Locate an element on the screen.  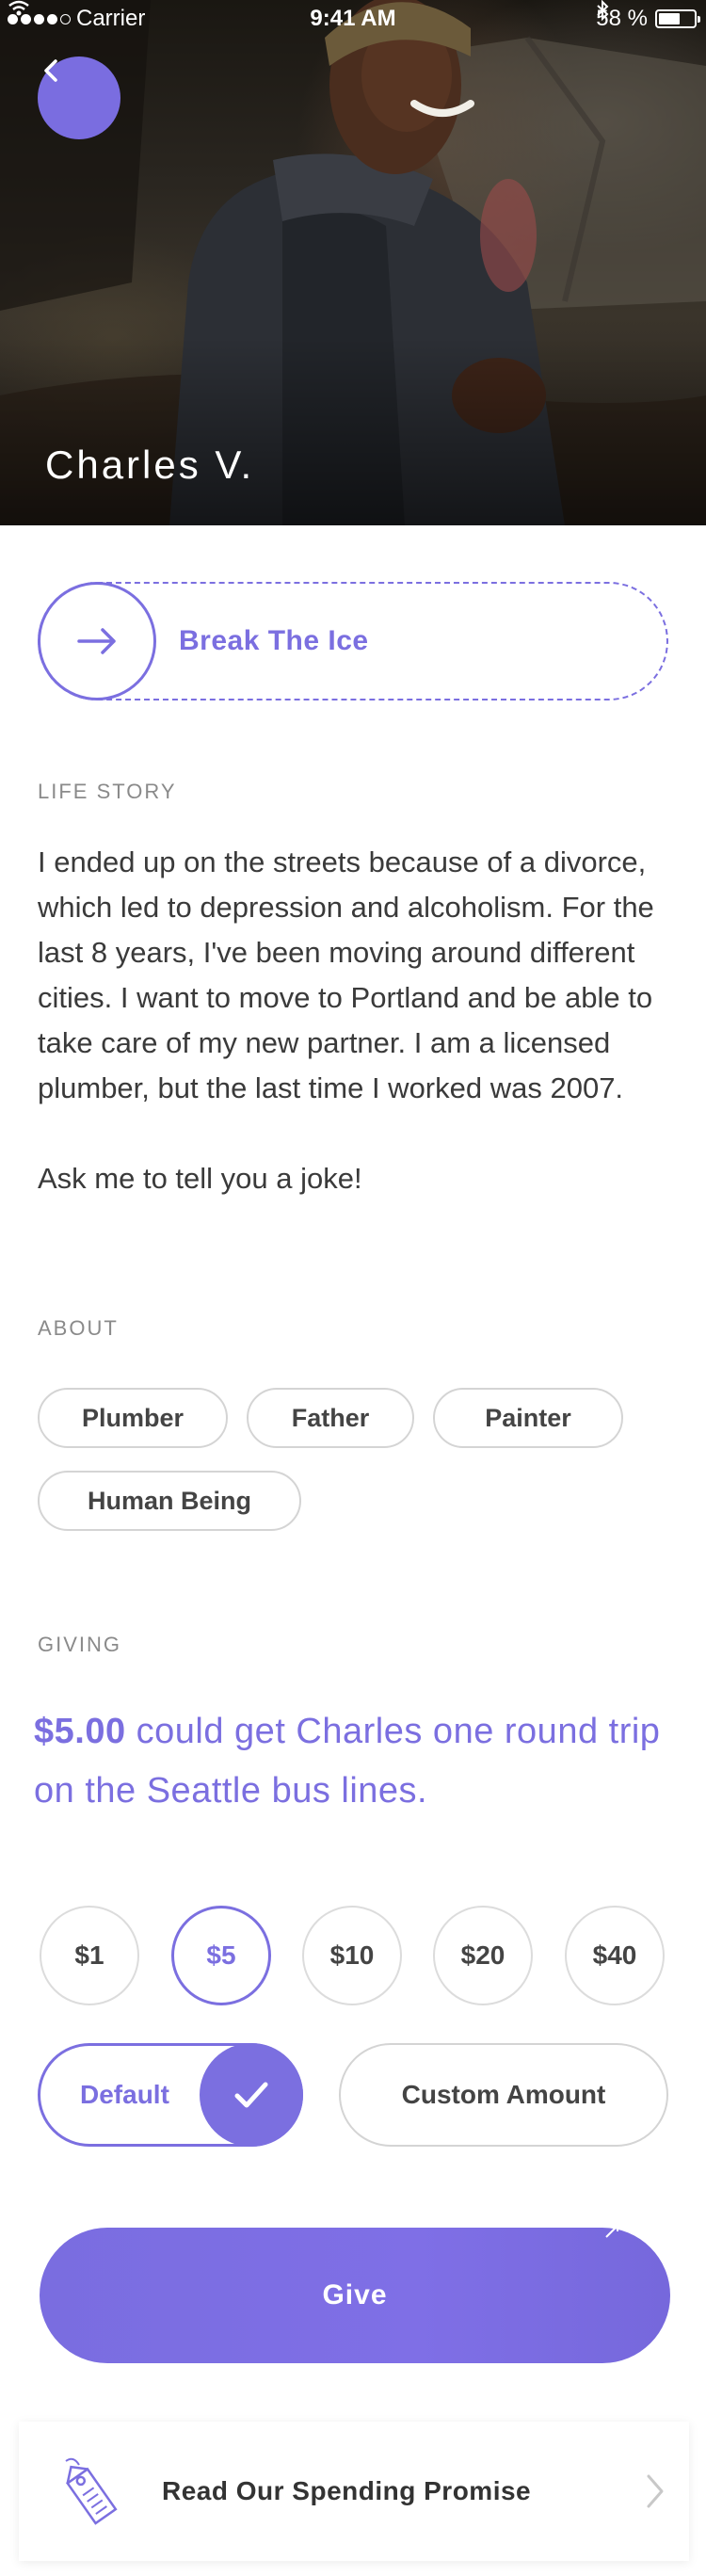
checkmark-icon is located at coordinates (251, 2095).